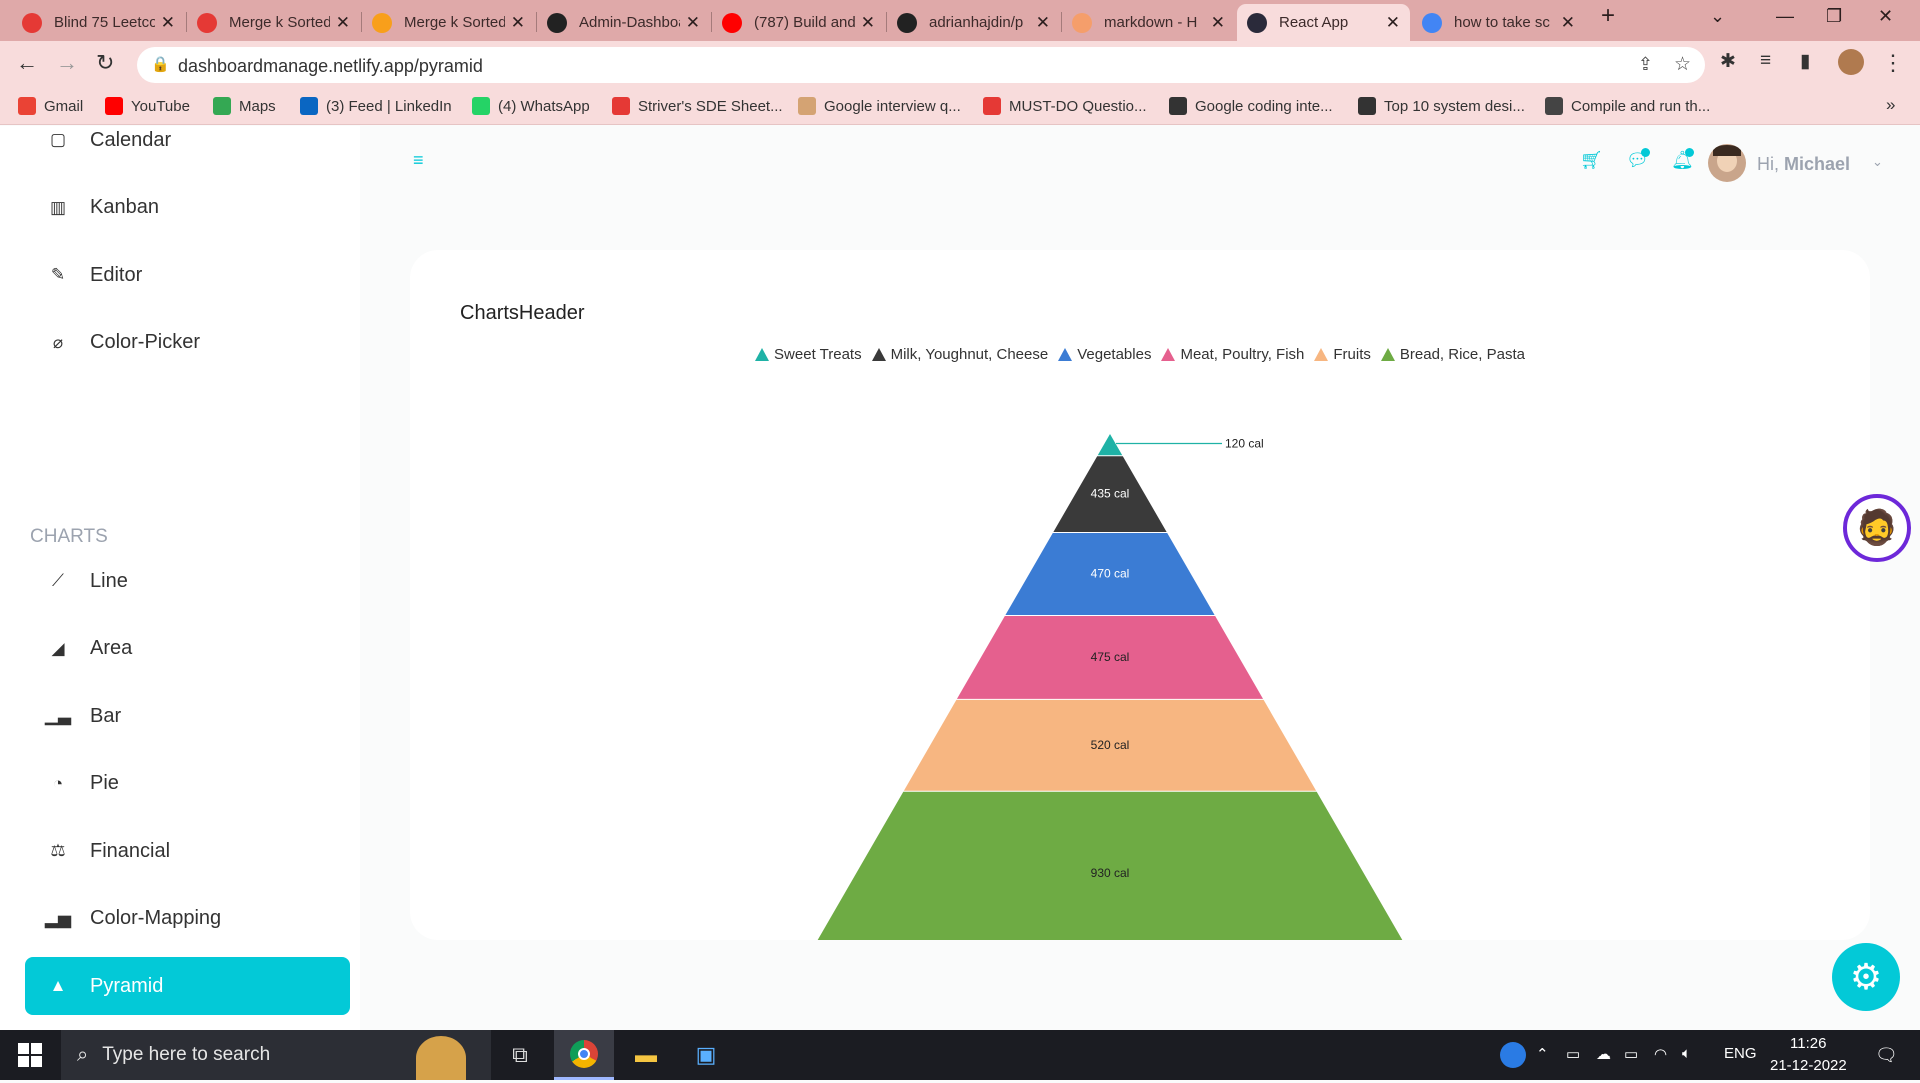 This screenshot has height=1083, width=1920. What do you see at coordinates (1851, 62) in the screenshot?
I see `profile-avatar` at bounding box center [1851, 62].